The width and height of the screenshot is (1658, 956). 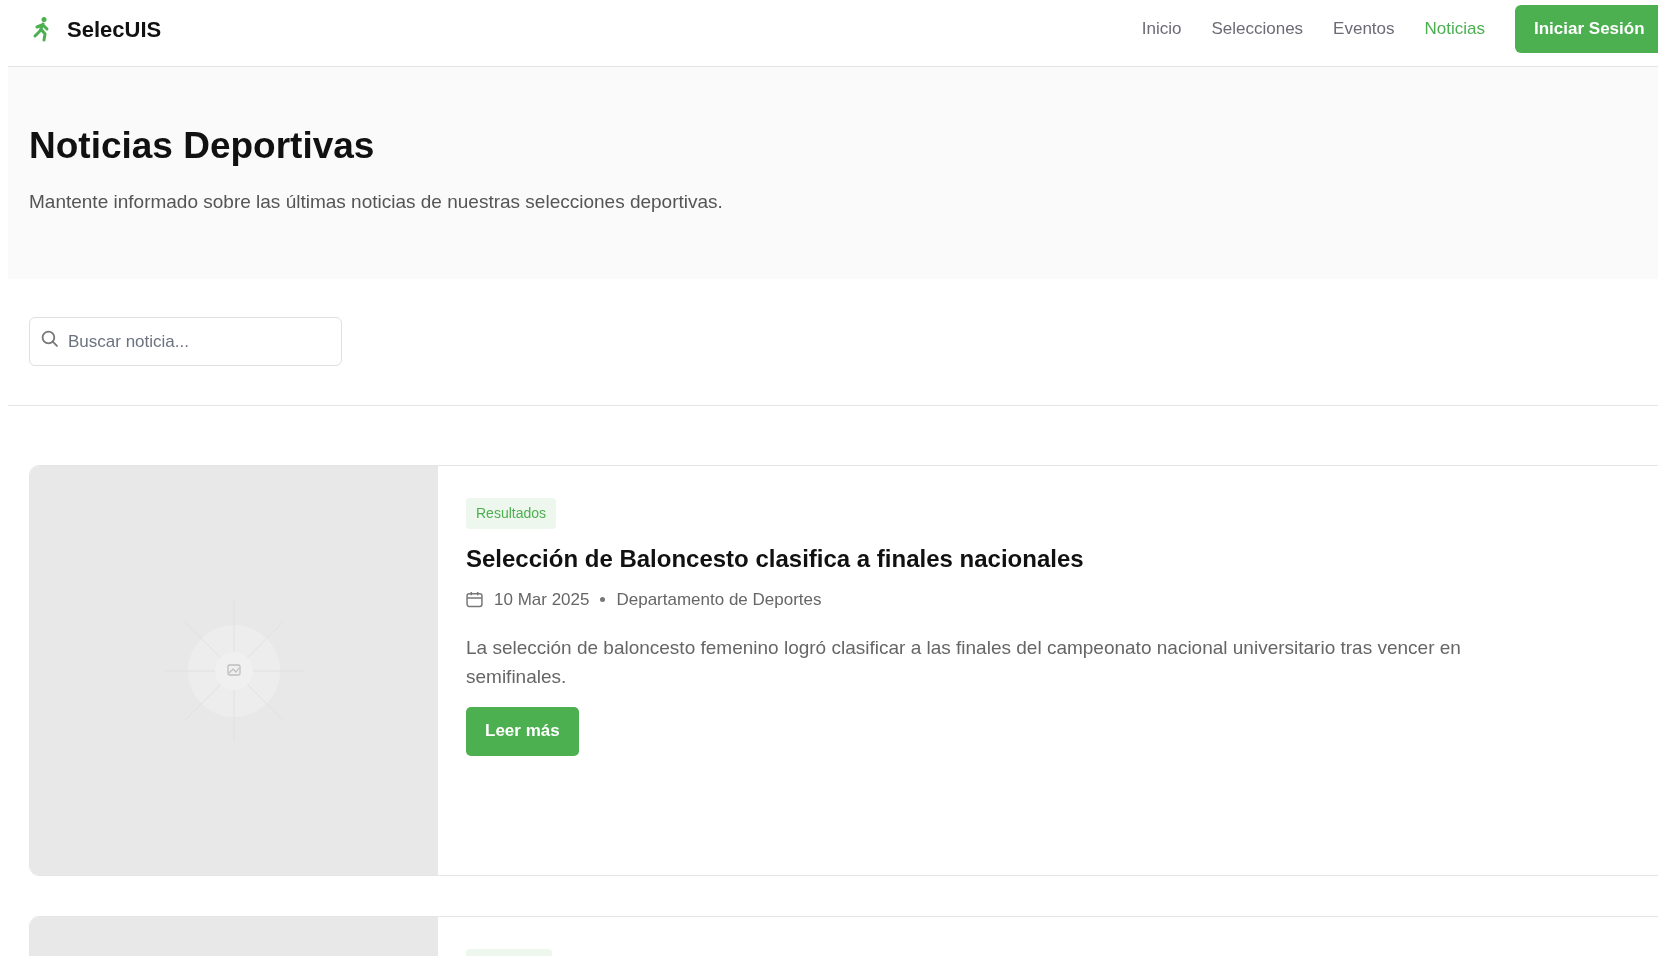 What do you see at coordinates (1586, 29) in the screenshot?
I see `login-button: Iniciar Sesión` at bounding box center [1586, 29].